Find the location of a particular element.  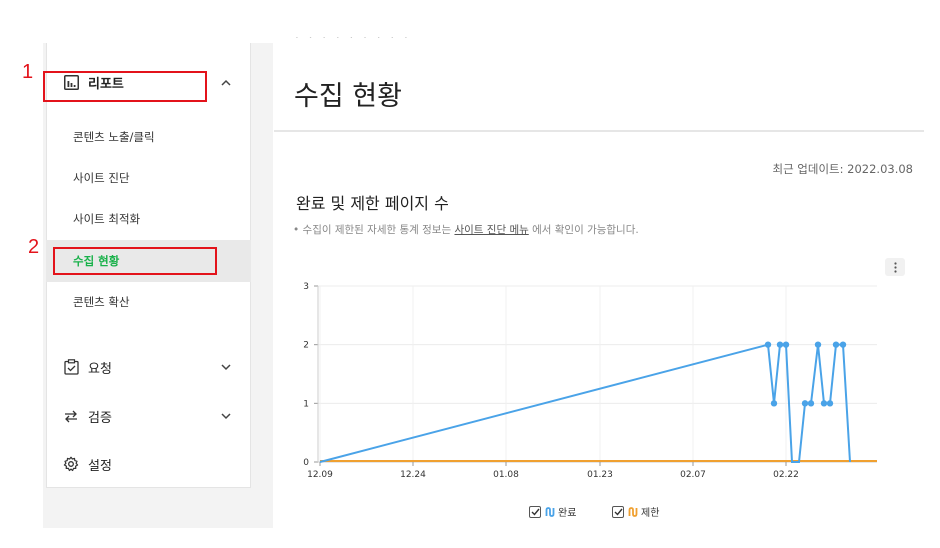

legend-item-limited: 제한 is located at coordinates (635, 511).